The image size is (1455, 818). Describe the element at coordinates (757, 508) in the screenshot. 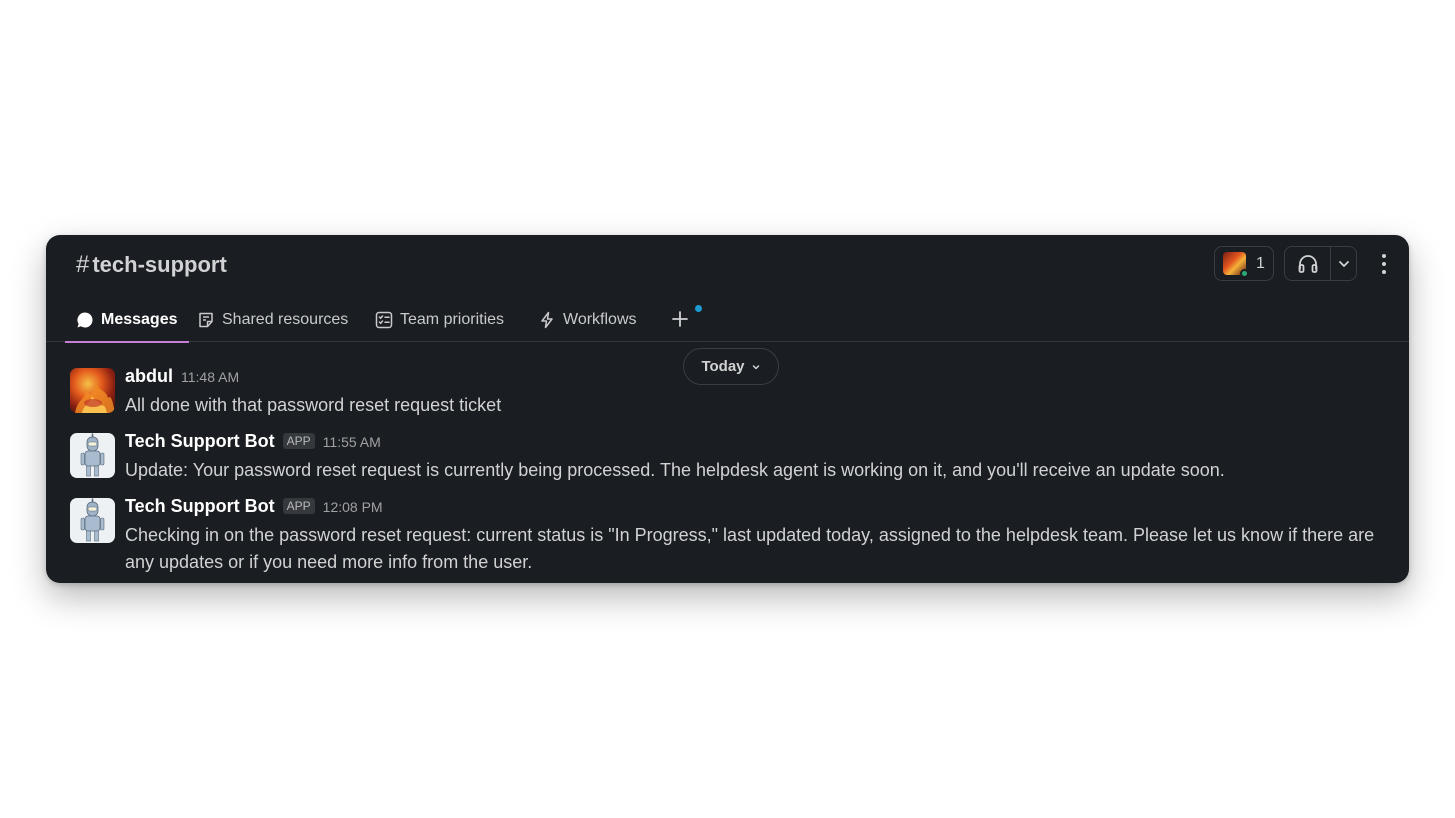

I see `message-header: Tech Support Bot APP 12:08 PM` at that location.